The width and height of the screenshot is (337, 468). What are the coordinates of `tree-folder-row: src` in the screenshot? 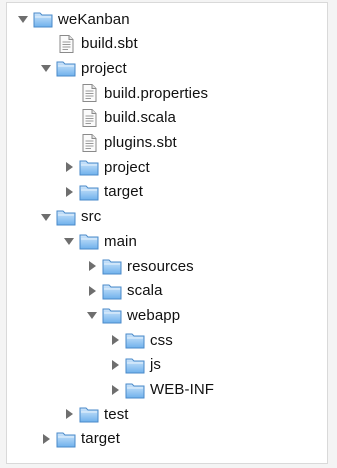 It's located at (70, 217).